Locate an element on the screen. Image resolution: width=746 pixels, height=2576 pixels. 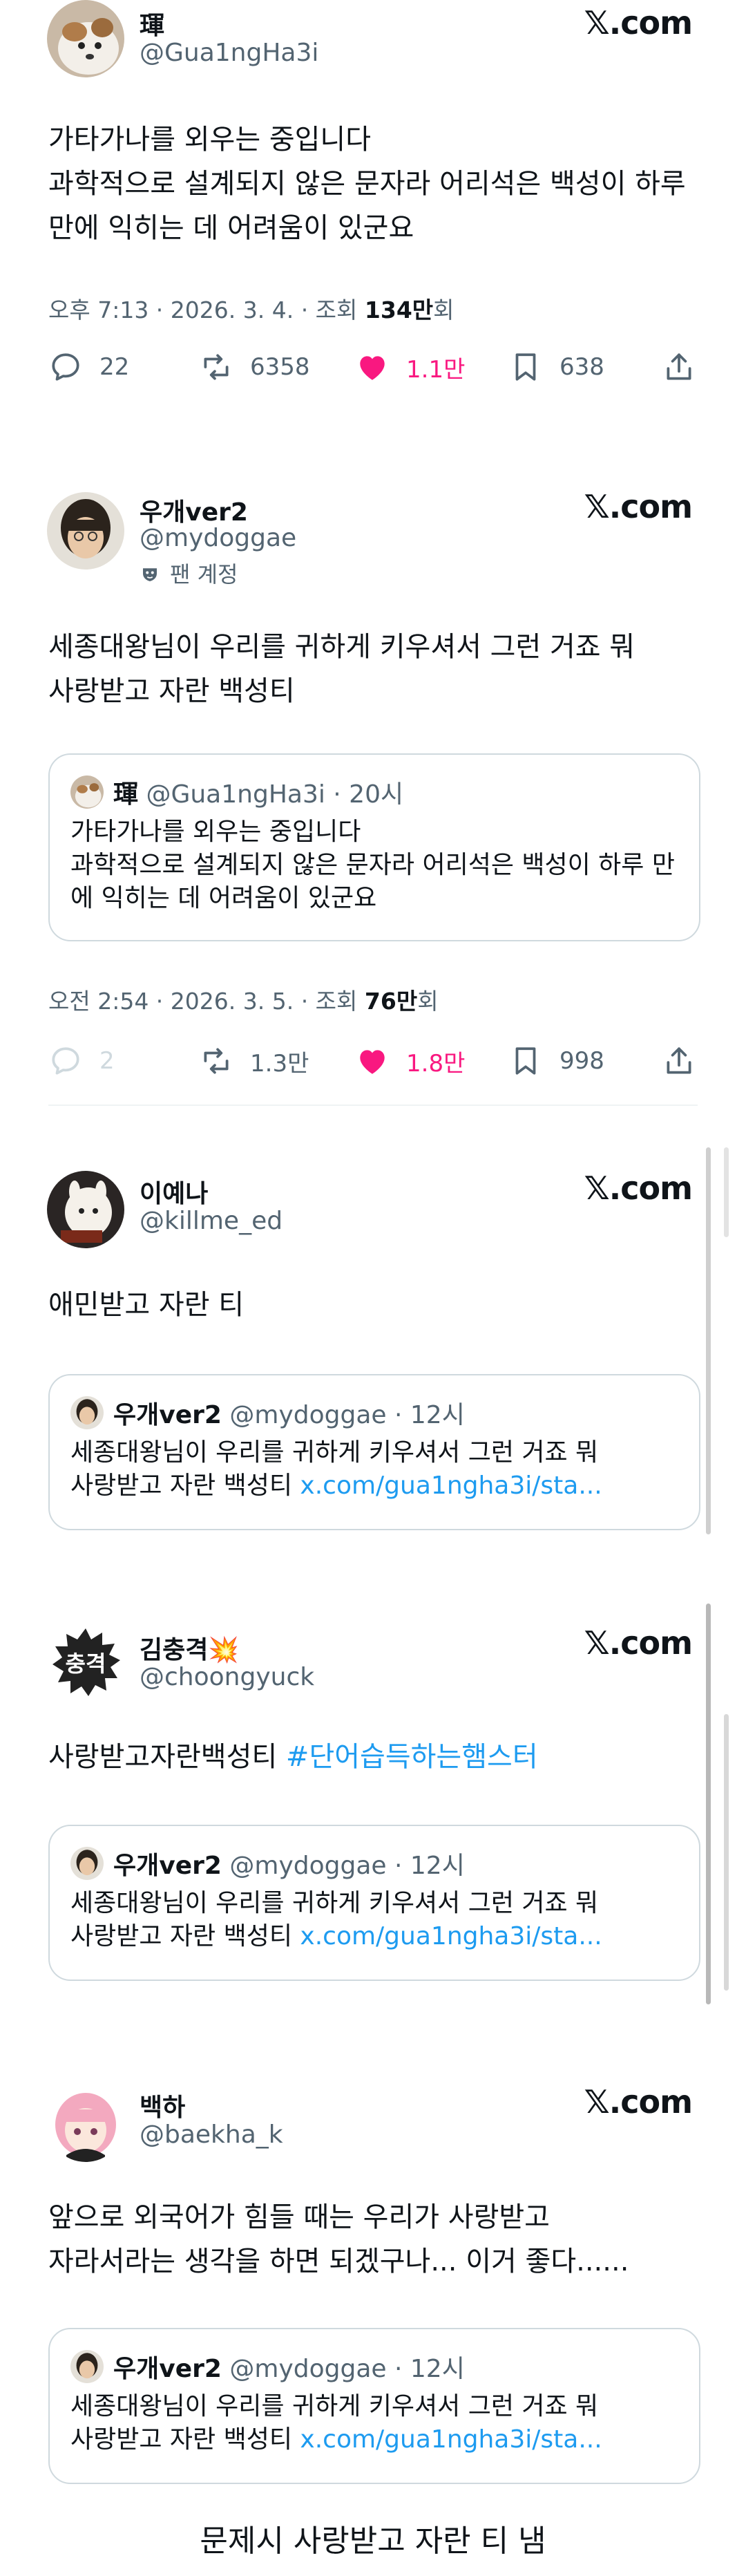
repost-button: 6358 is located at coordinates (254, 367).